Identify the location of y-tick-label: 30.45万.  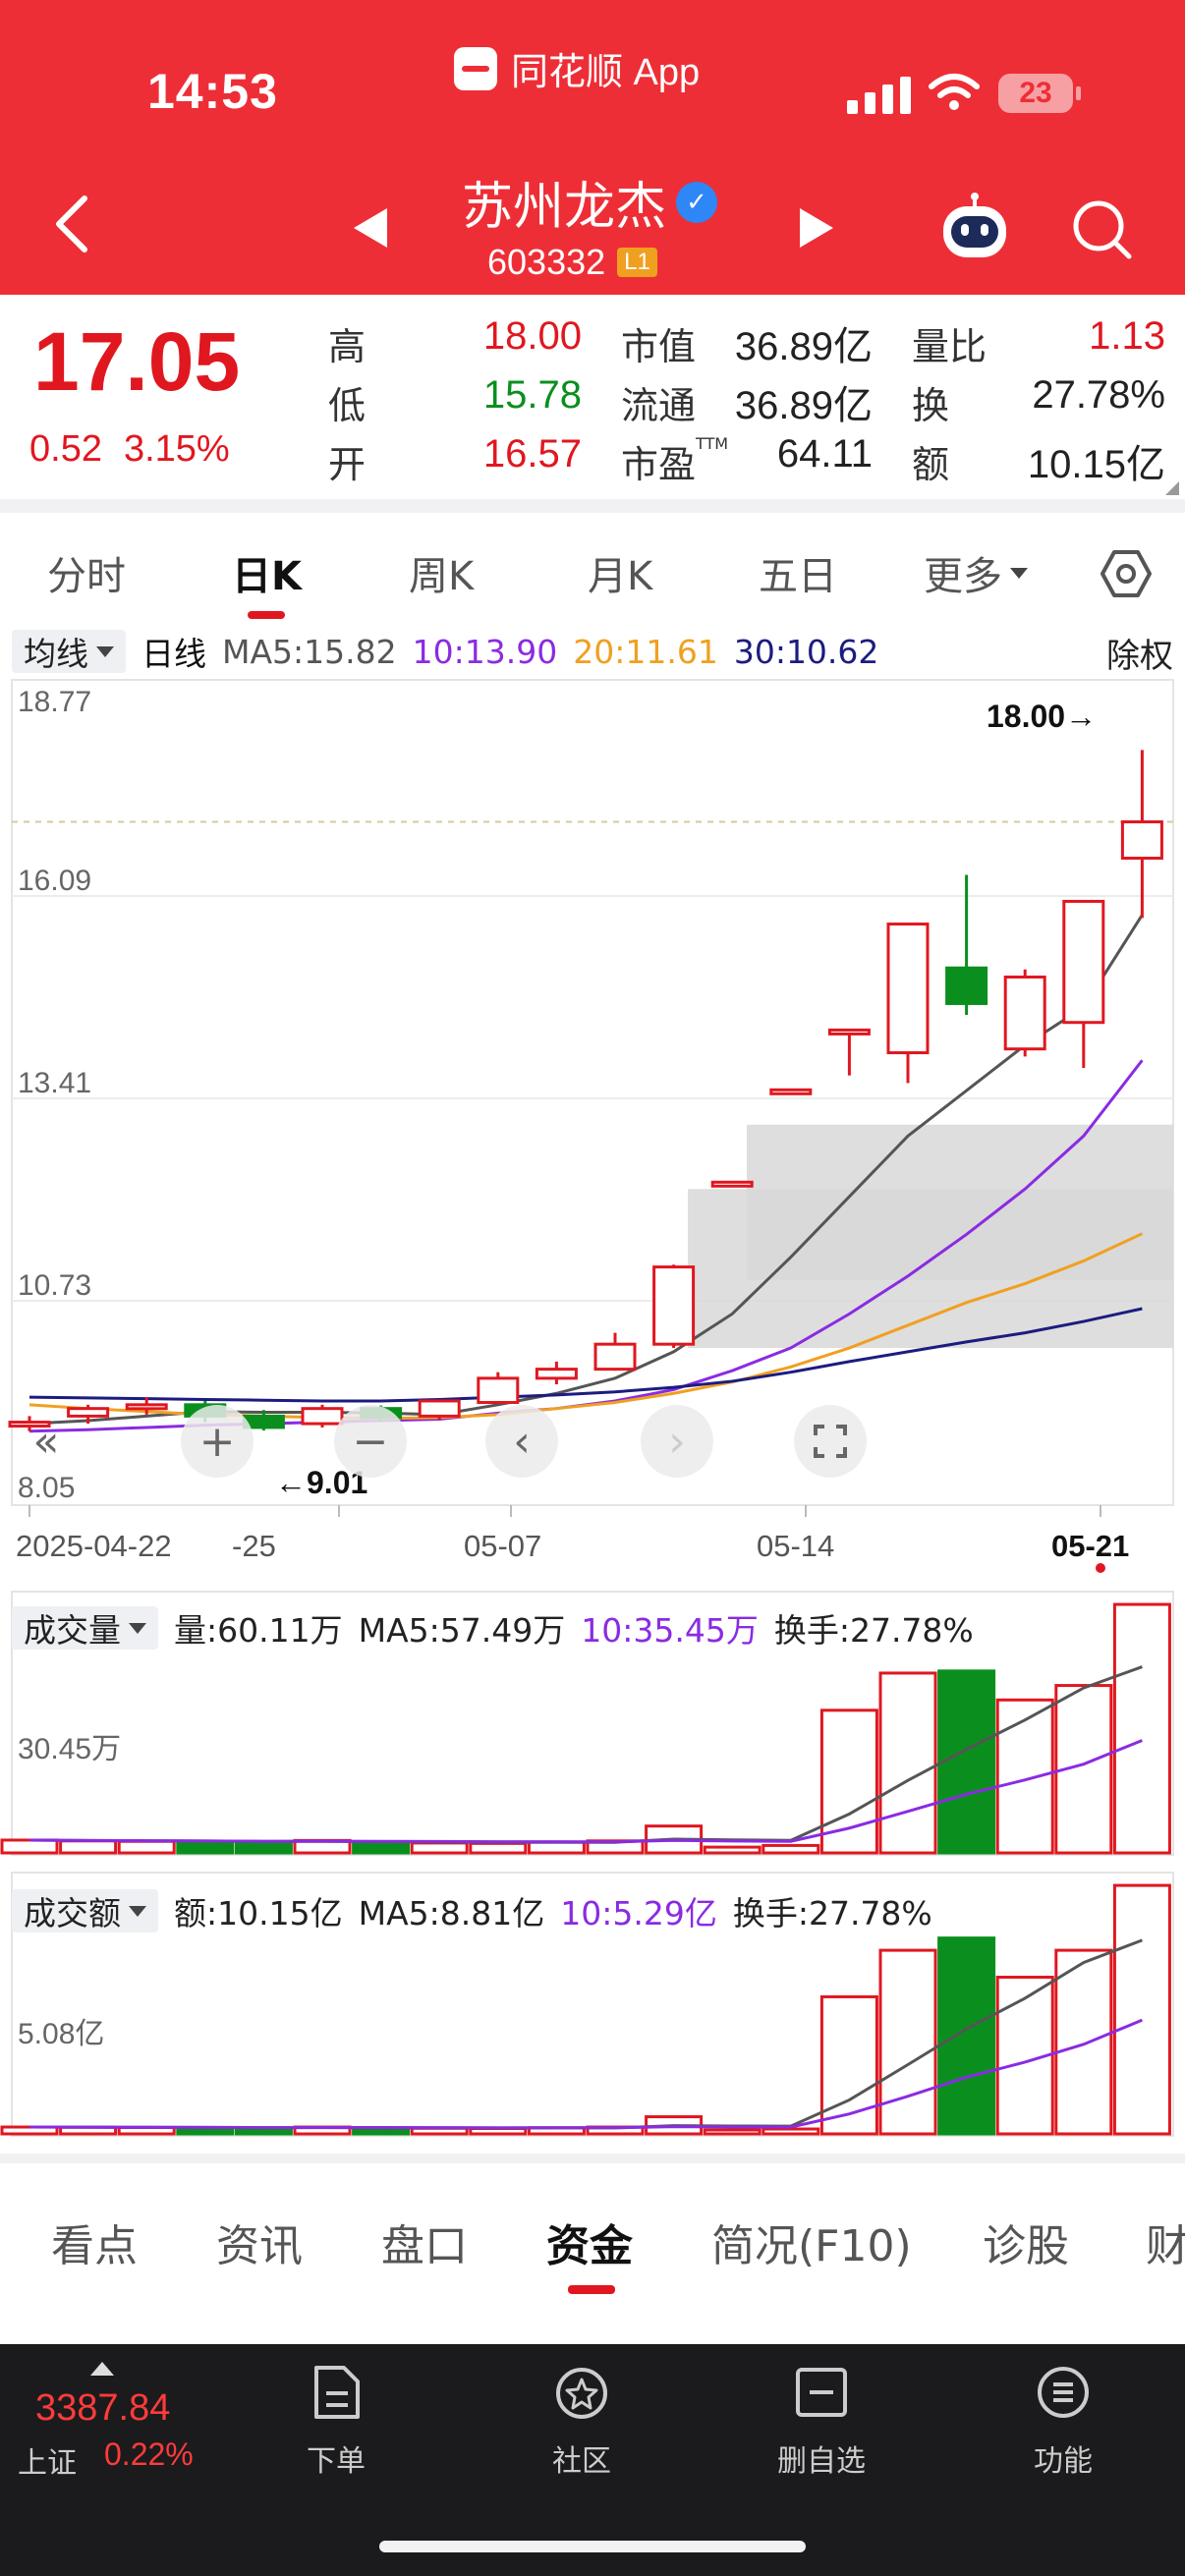
(69, 1749).